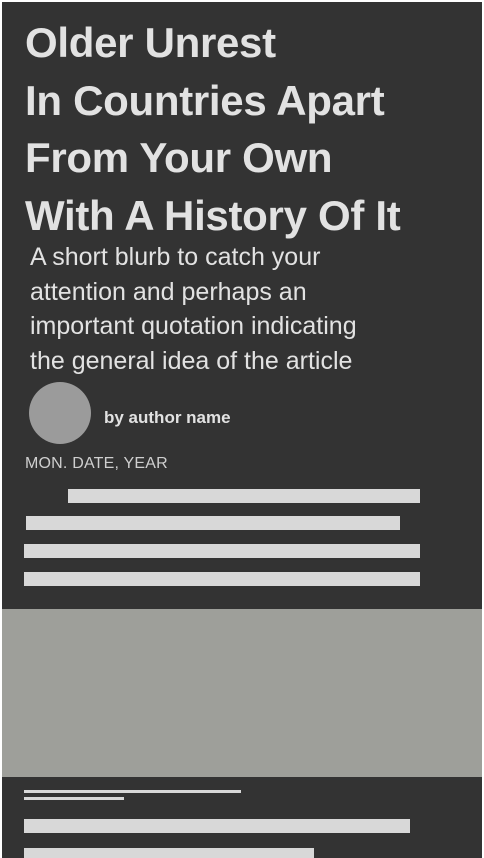  What do you see at coordinates (60, 413) in the screenshot?
I see `author-avatar` at bounding box center [60, 413].